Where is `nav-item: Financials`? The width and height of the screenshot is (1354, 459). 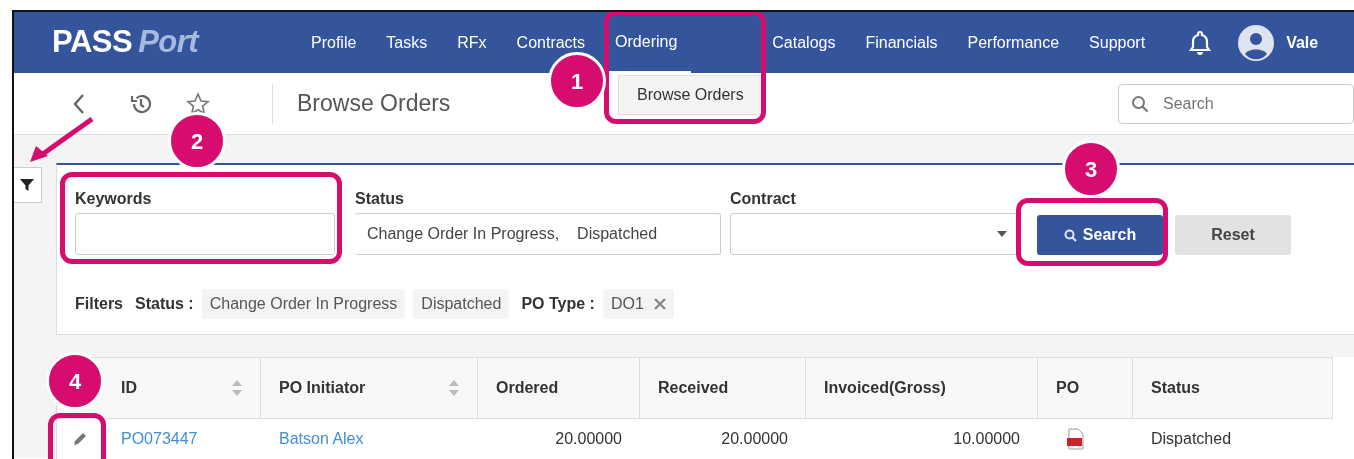
nav-item: Financials is located at coordinates (901, 42).